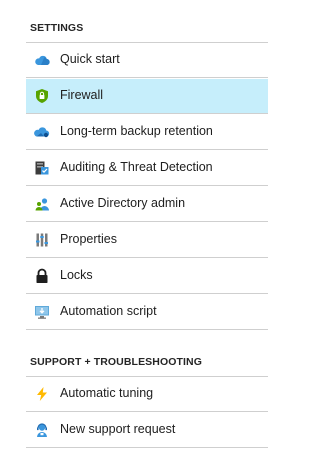 The image size is (320, 458). What do you see at coordinates (123, 203) in the screenshot?
I see `menu-item-label: Active Directory admin` at bounding box center [123, 203].